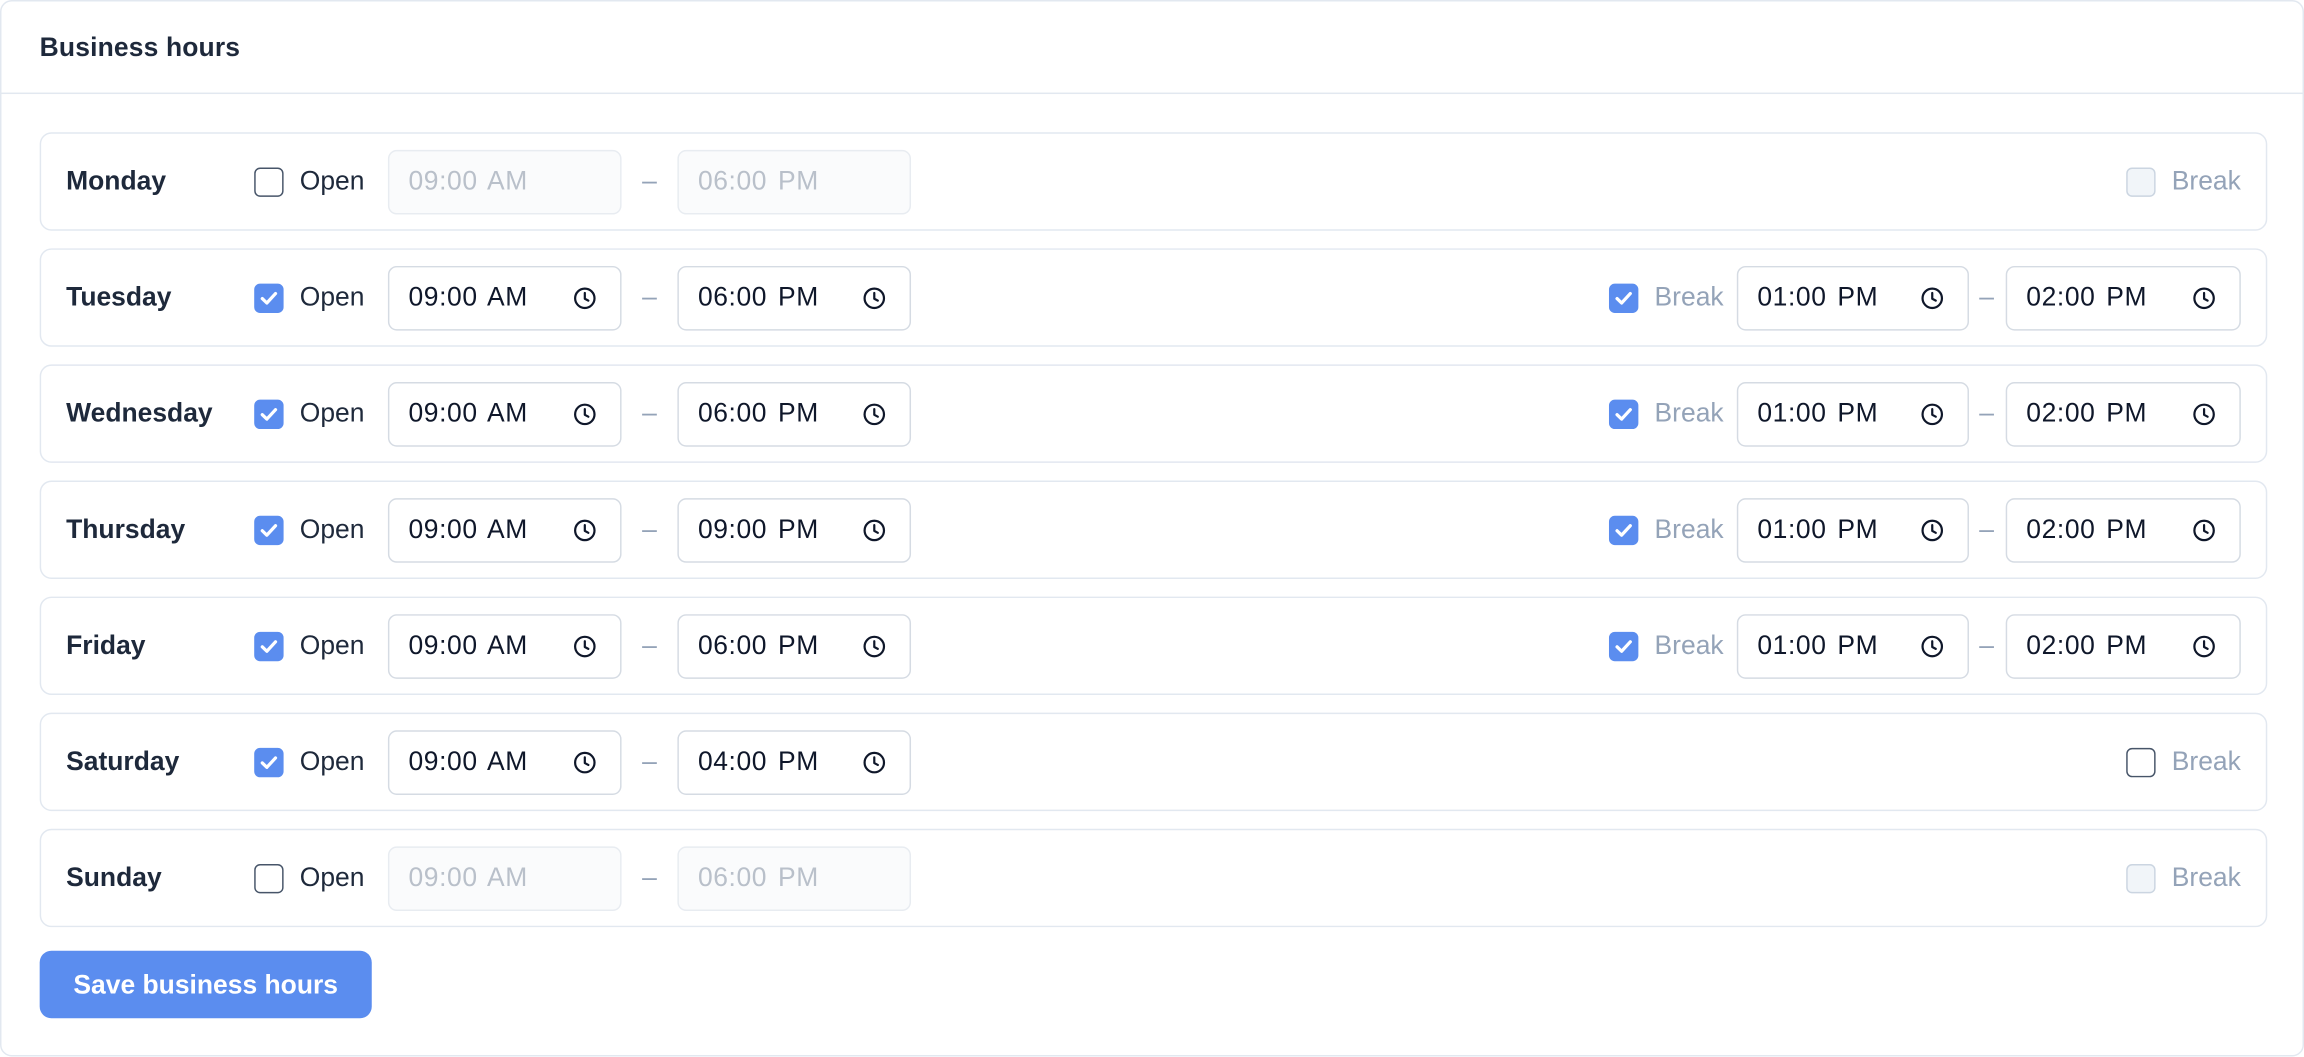 This screenshot has height=1057, width=2304. I want to click on close-time-input: 04:00 PM, so click(794, 762).